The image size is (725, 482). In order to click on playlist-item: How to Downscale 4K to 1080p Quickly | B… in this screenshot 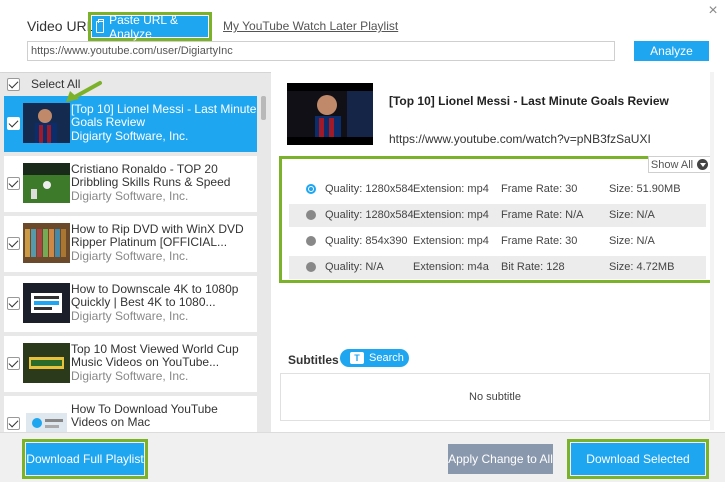, I will do `click(130, 304)`.